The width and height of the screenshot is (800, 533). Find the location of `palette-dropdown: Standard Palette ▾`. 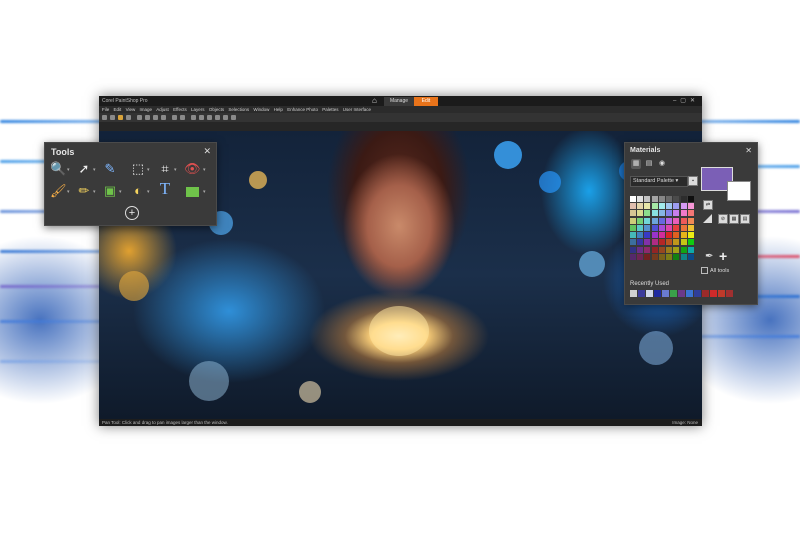

palette-dropdown: Standard Palette ▾ is located at coordinates (659, 181).